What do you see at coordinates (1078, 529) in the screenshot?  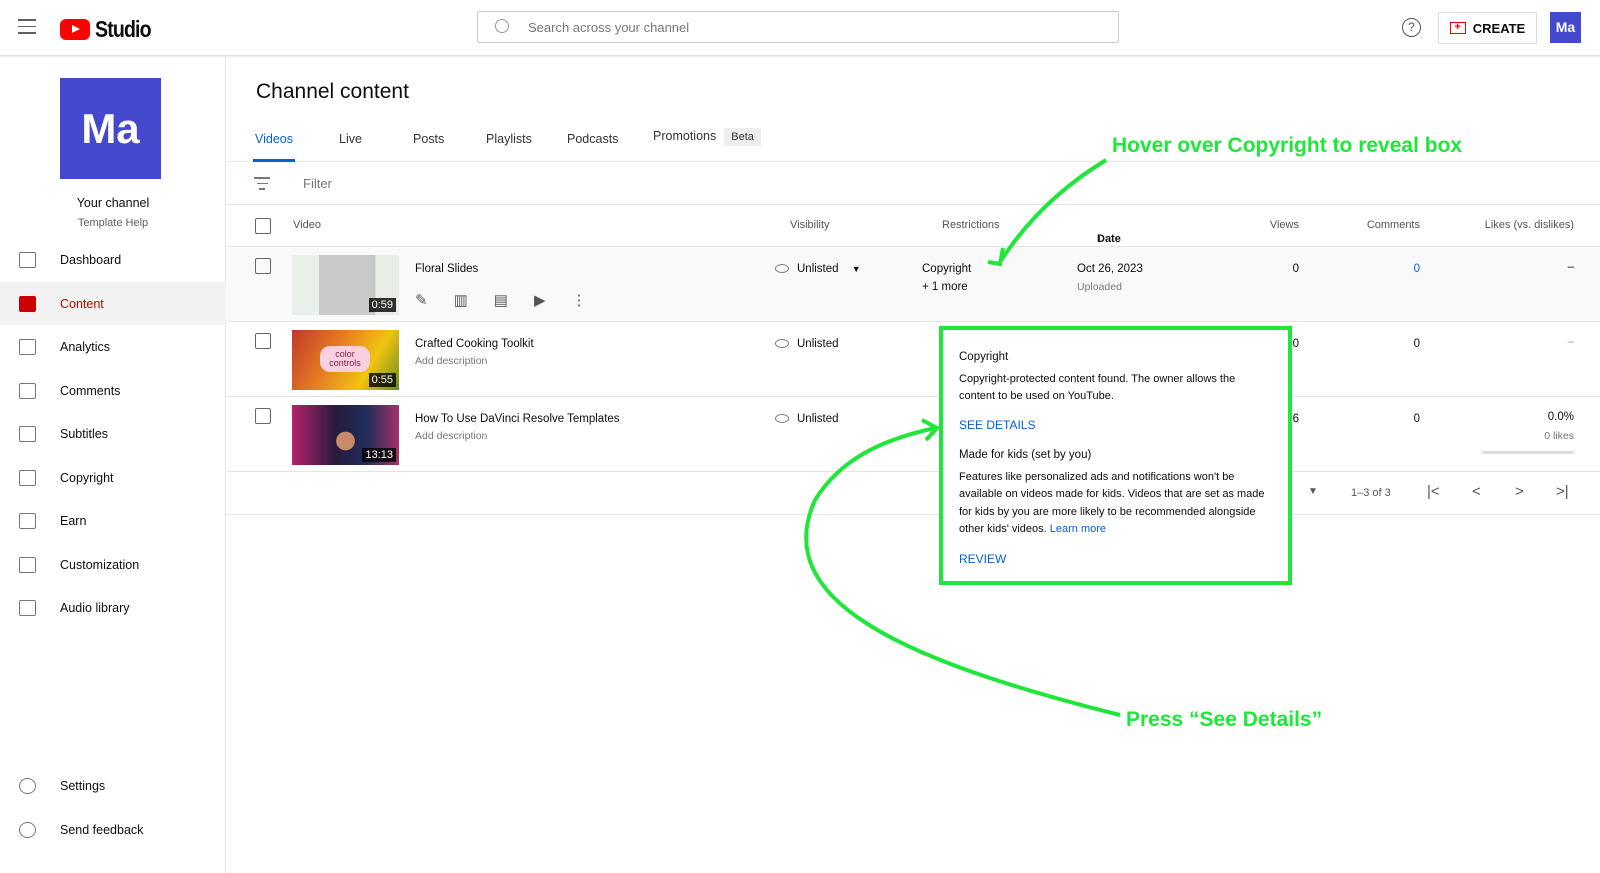 I see `learn-more-link: Learn more` at bounding box center [1078, 529].